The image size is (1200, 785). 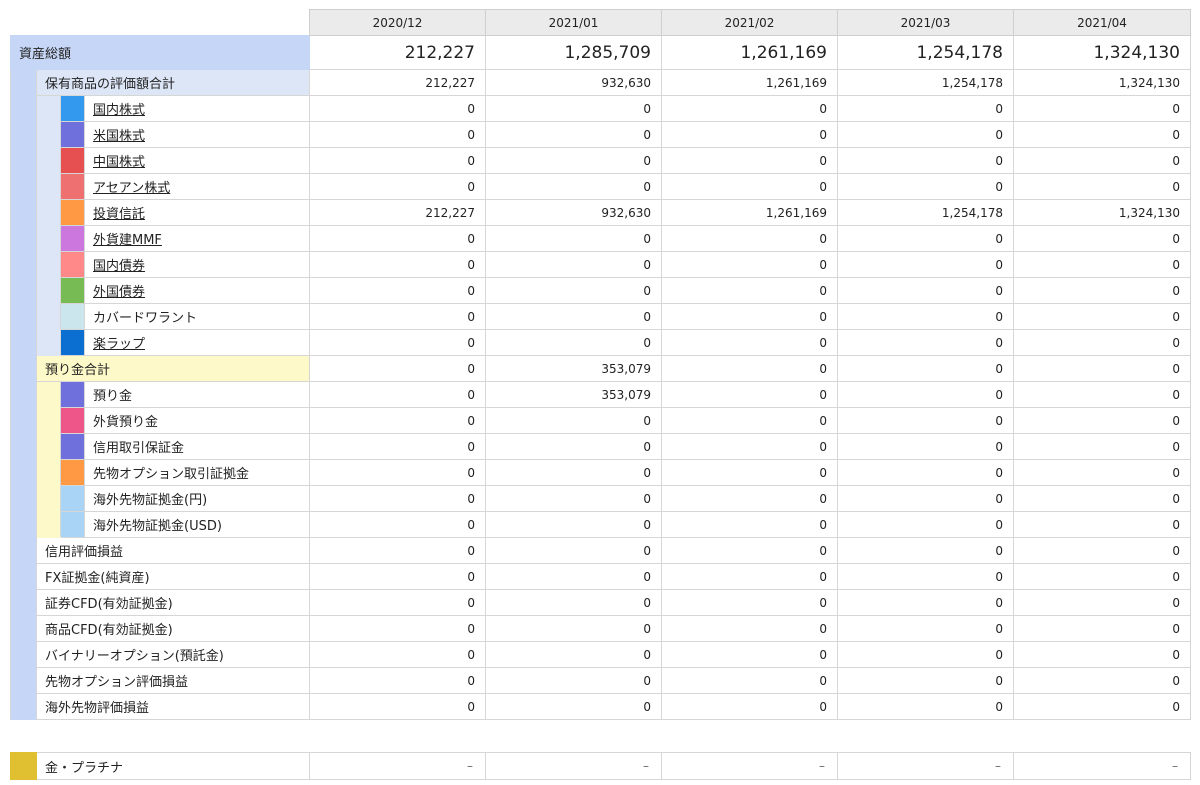 What do you see at coordinates (197, 108) in the screenshot?
I see `holding-label: 国内株式` at bounding box center [197, 108].